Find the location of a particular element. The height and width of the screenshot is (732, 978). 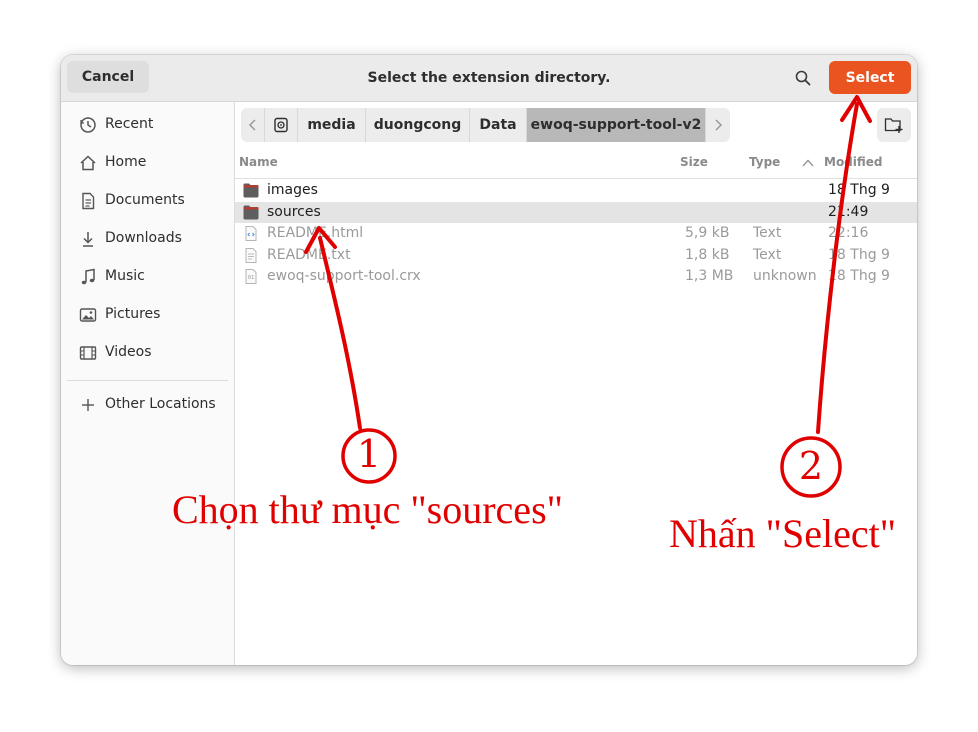

sidebar-item-videos: Videos is located at coordinates (147, 352).